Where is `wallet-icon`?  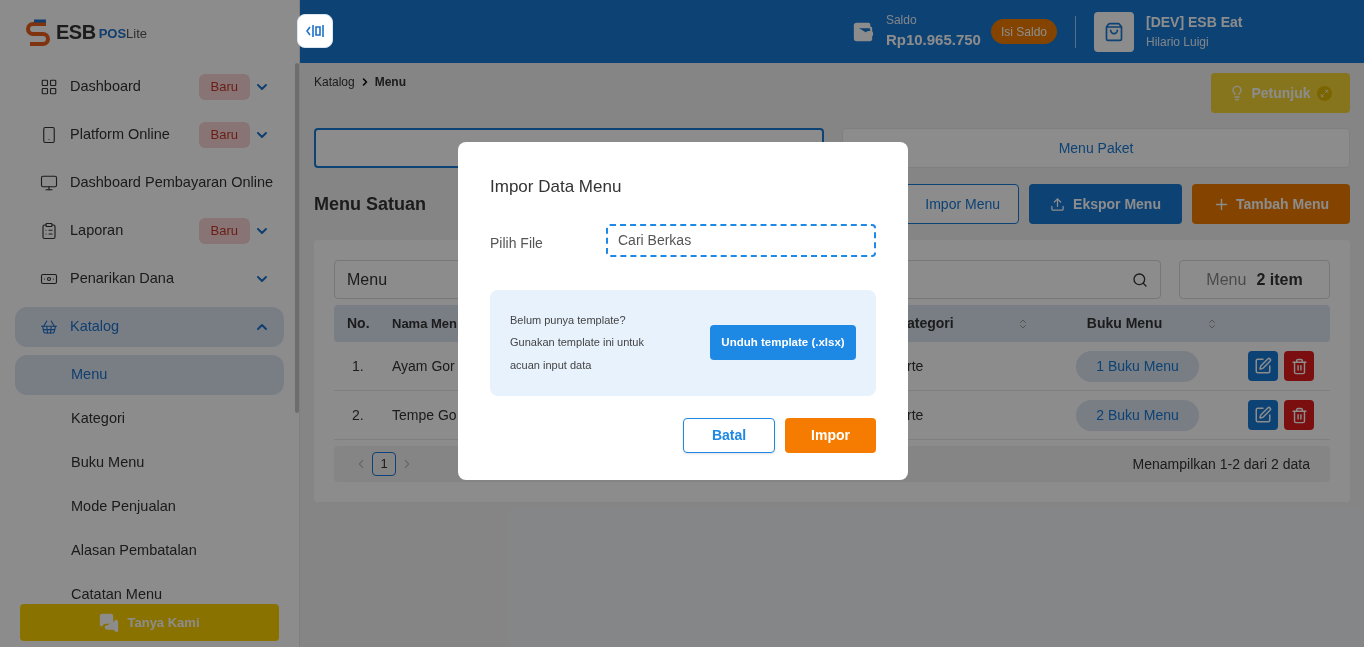
wallet-icon is located at coordinates (862, 31).